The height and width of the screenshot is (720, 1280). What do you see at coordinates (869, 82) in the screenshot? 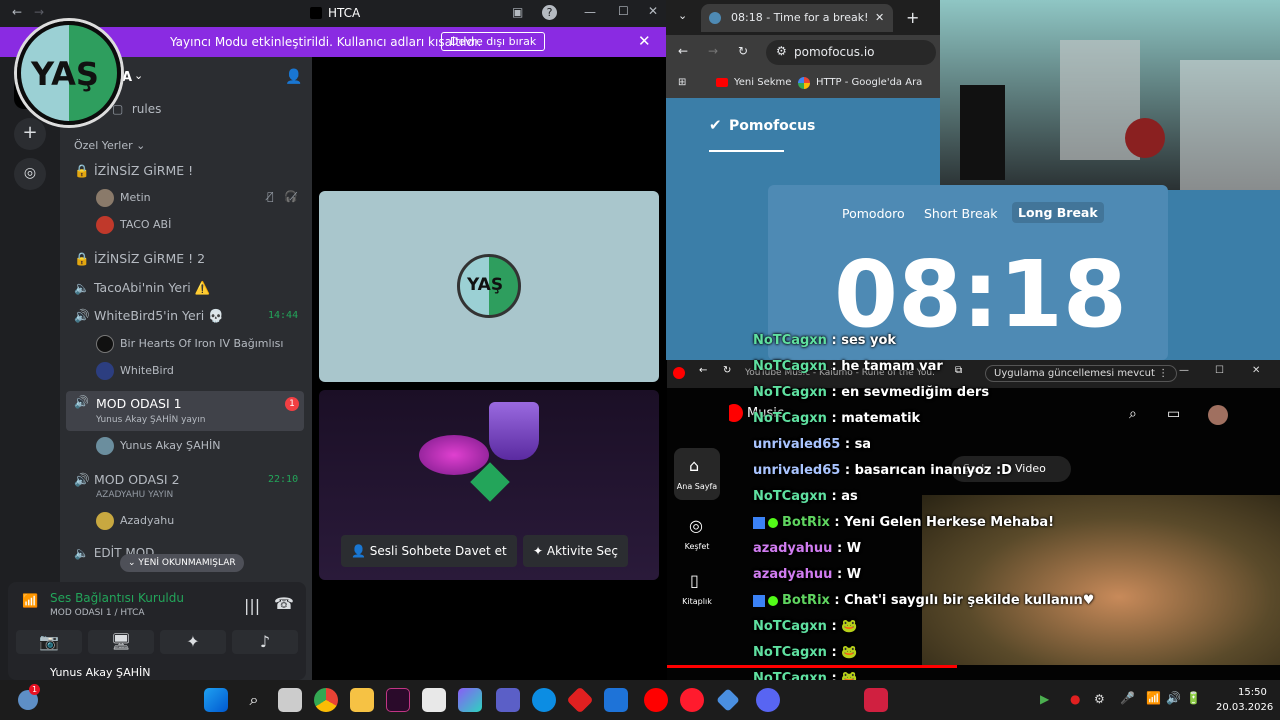
I see `bookmark-item: HTTP - Google'da Ara` at bounding box center [869, 82].